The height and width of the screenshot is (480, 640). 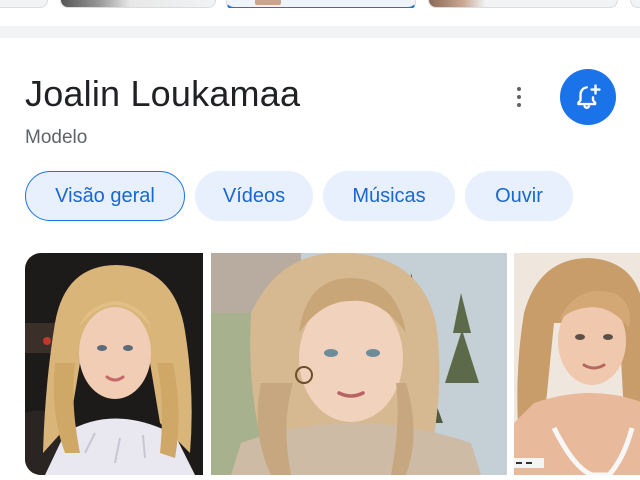 I want to click on entity-category: Modelo, so click(x=56, y=137).